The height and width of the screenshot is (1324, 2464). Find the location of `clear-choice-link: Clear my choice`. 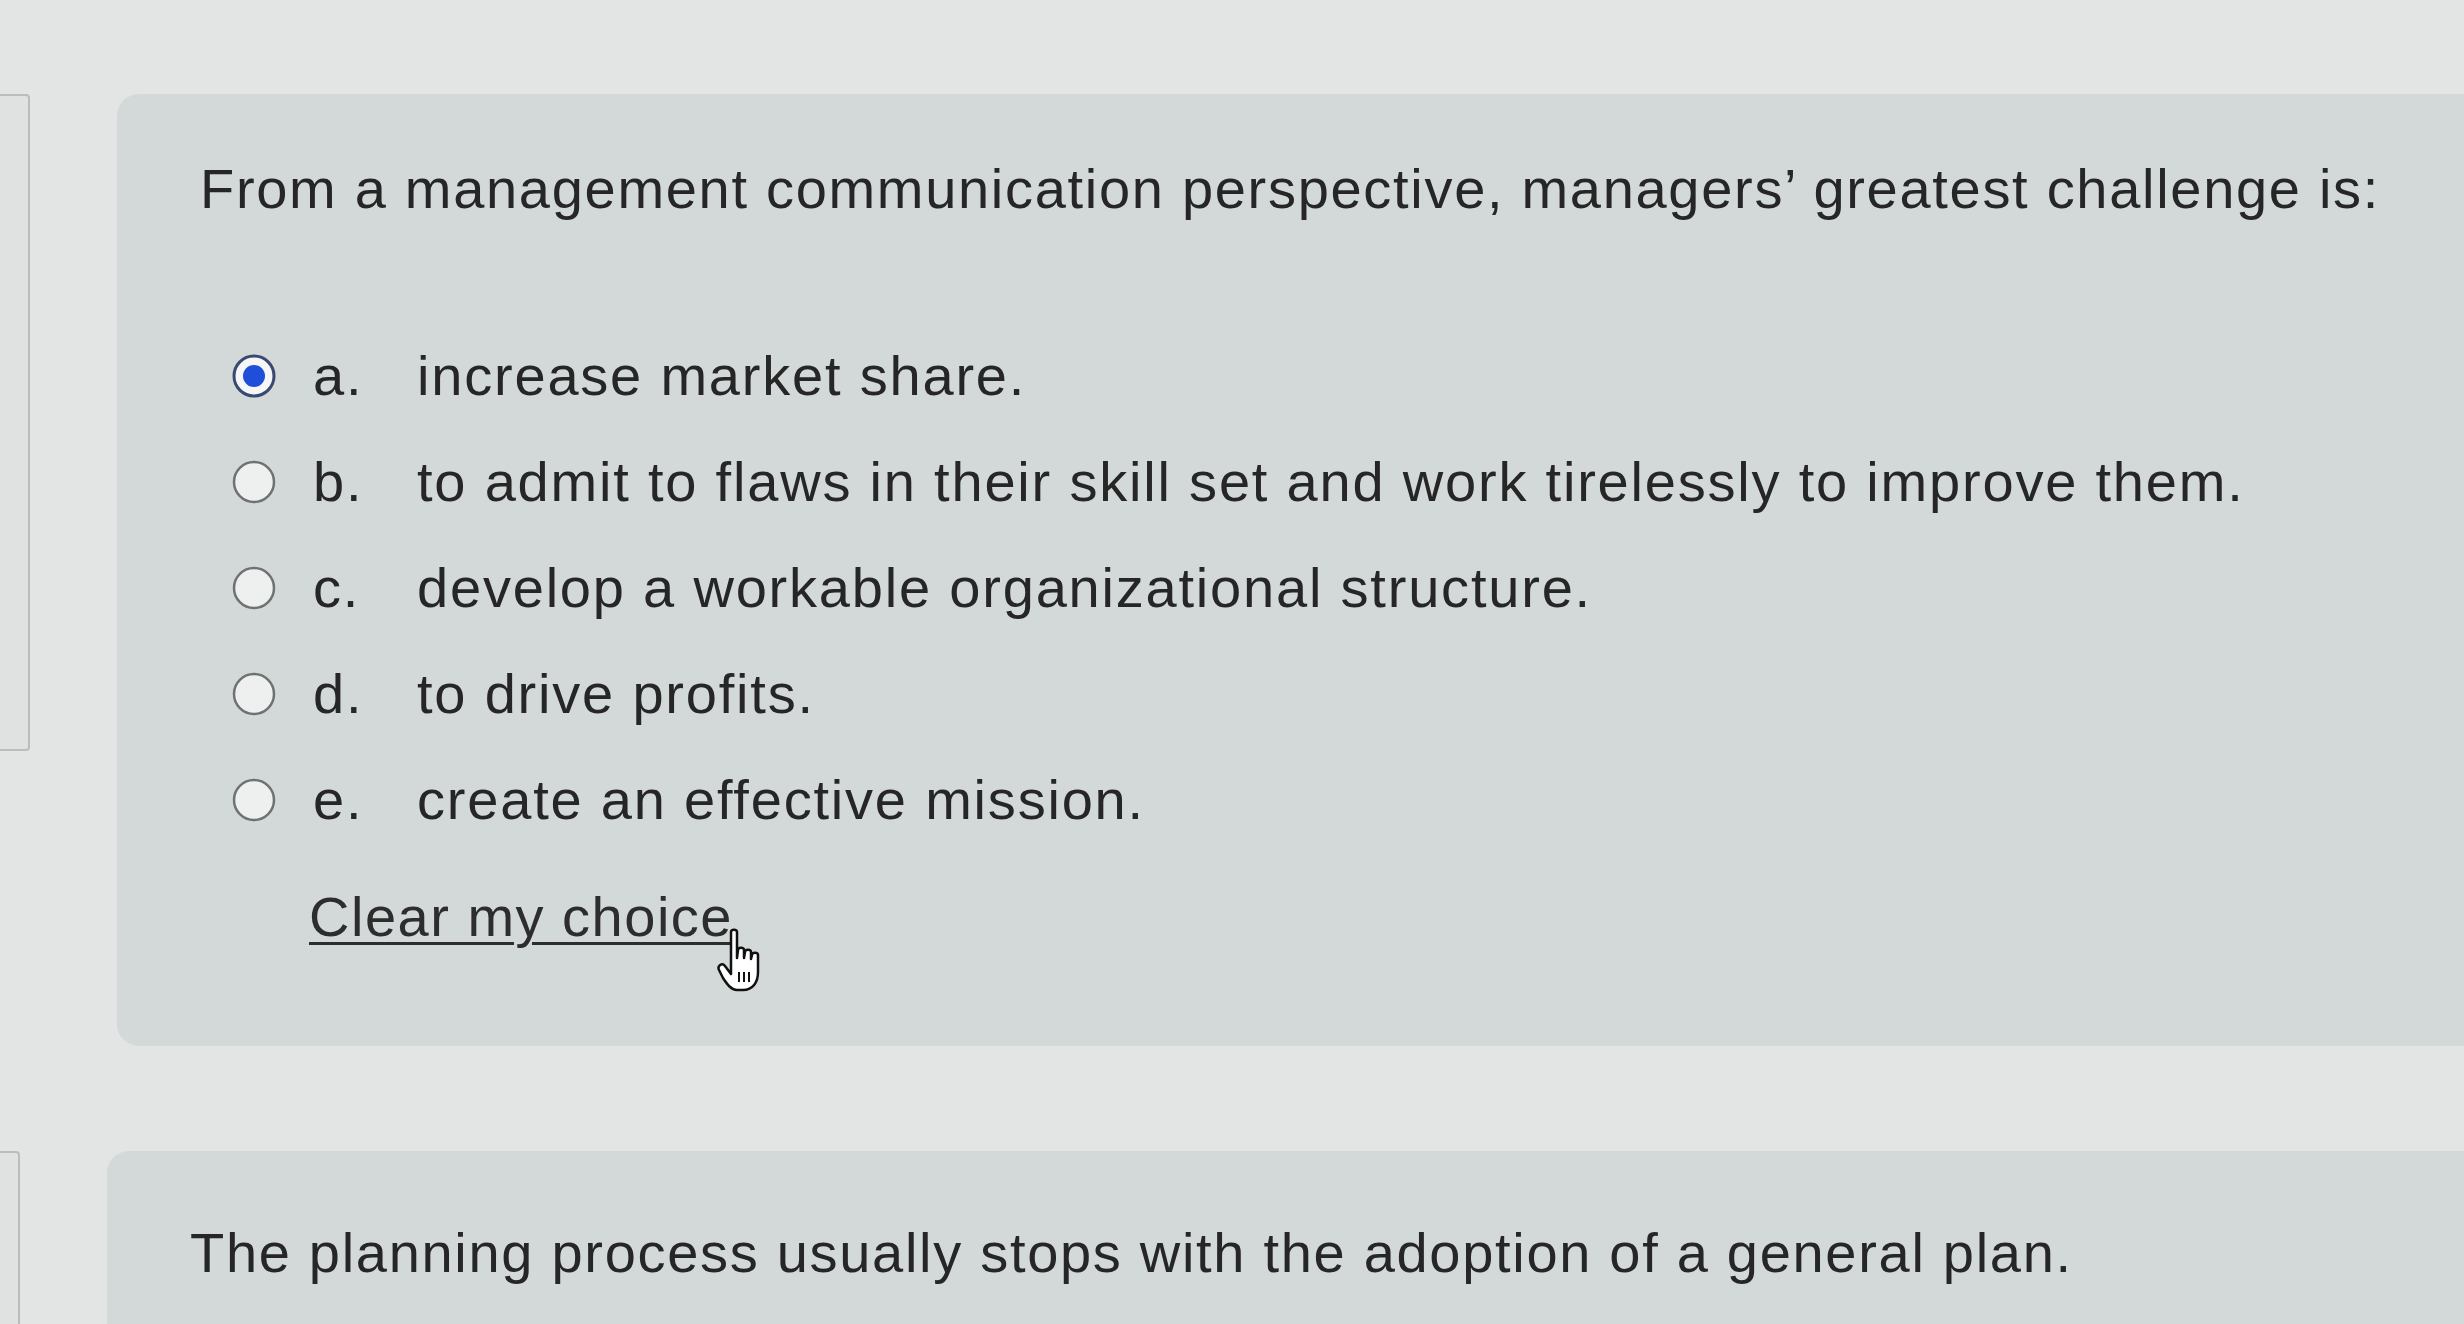

clear-choice-link: Clear my choice is located at coordinates (521, 916).